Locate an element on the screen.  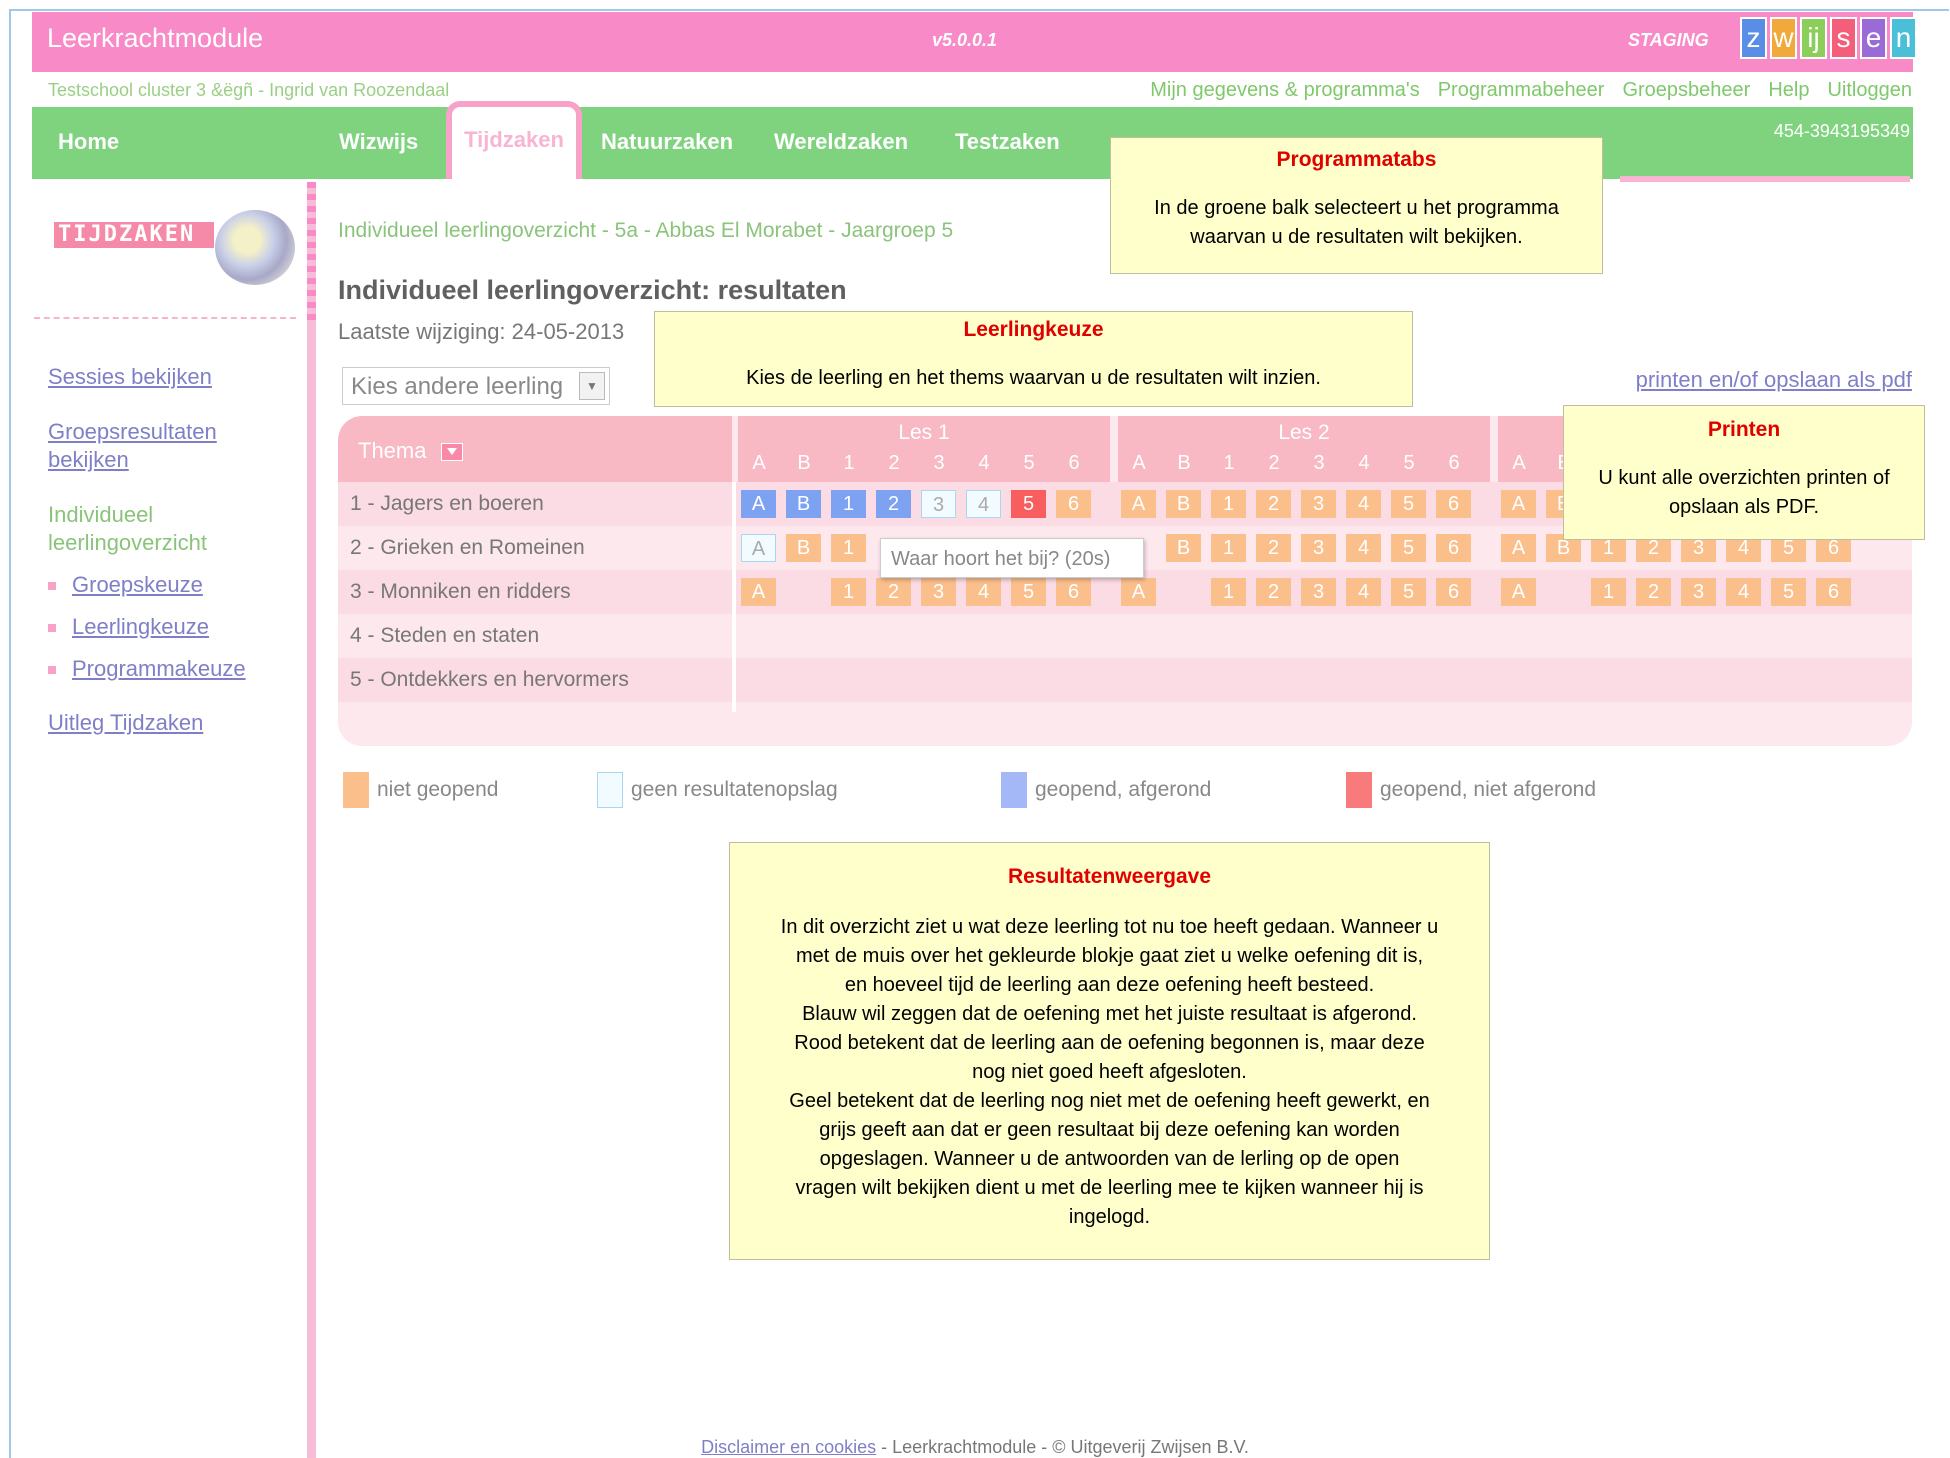
sidebar-subitem-leerlingkeuze: Leerlingkeuze is located at coordinates (128, 627).